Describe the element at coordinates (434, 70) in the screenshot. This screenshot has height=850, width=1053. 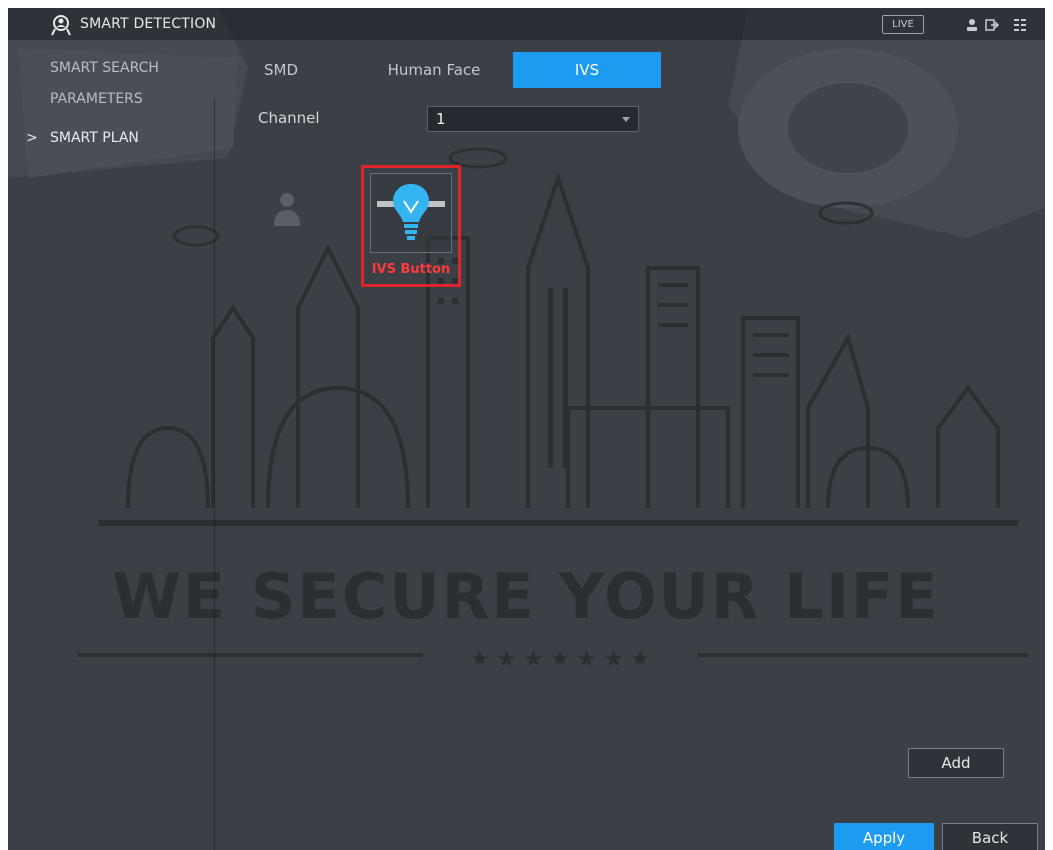
I see `tab-human-face: Human Face` at that location.